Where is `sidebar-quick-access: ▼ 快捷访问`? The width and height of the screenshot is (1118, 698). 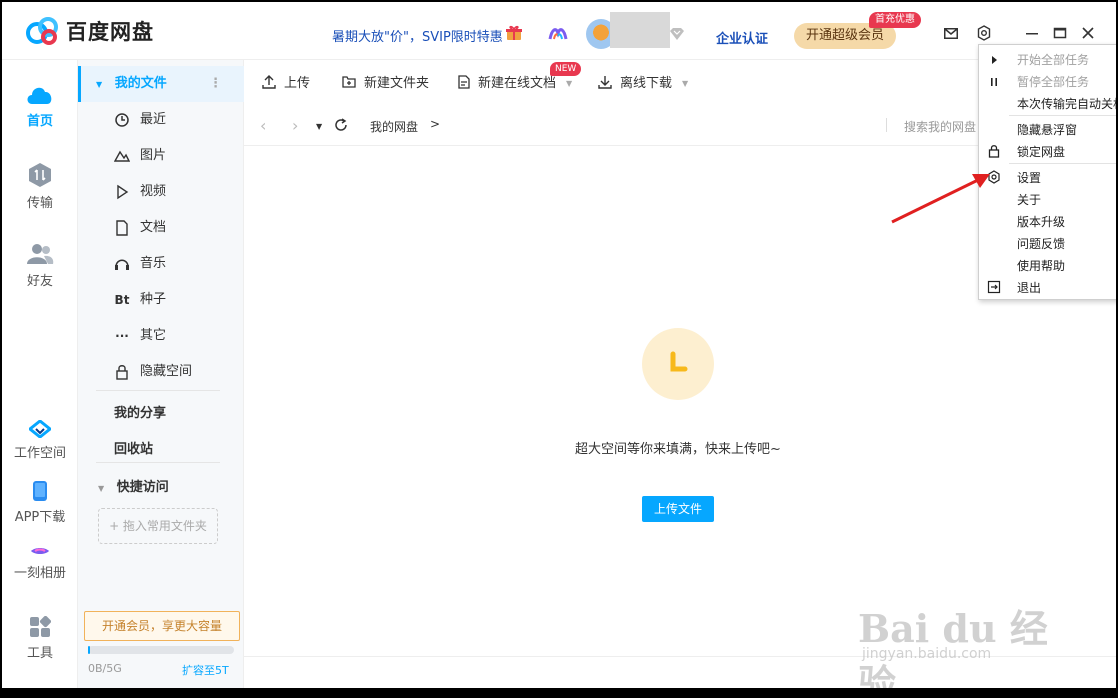
sidebar-quick-access: ▼ 快捷访问 is located at coordinates (133, 485).